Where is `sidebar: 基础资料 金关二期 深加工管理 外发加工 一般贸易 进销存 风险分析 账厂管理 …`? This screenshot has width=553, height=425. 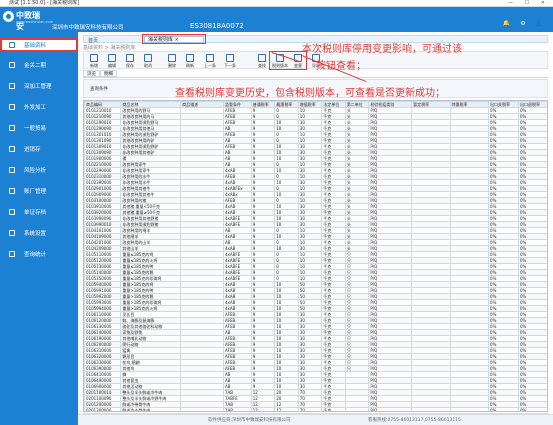 sidebar: 基础资料 金关二期 深加工管理 外发加工 一般贸易 进销存 风险分析 账厂管理 … is located at coordinates (39, 228).